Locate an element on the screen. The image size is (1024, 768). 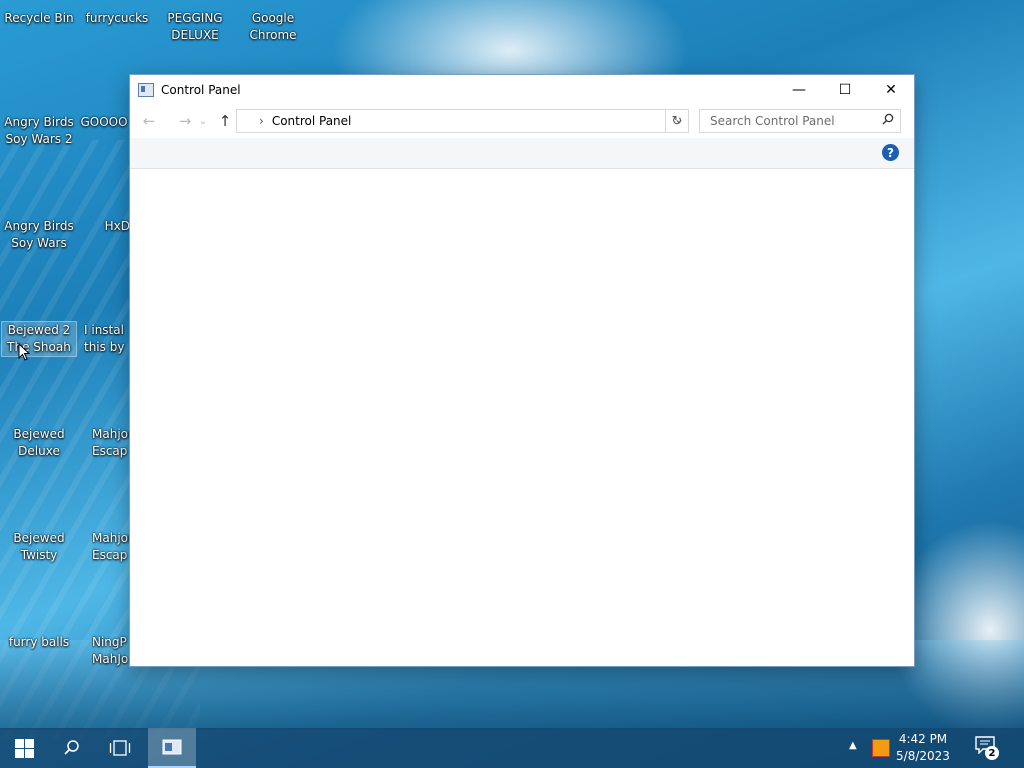
desktop-icon-i-instal-this-by: I instal this by is located at coordinates (107, 339).